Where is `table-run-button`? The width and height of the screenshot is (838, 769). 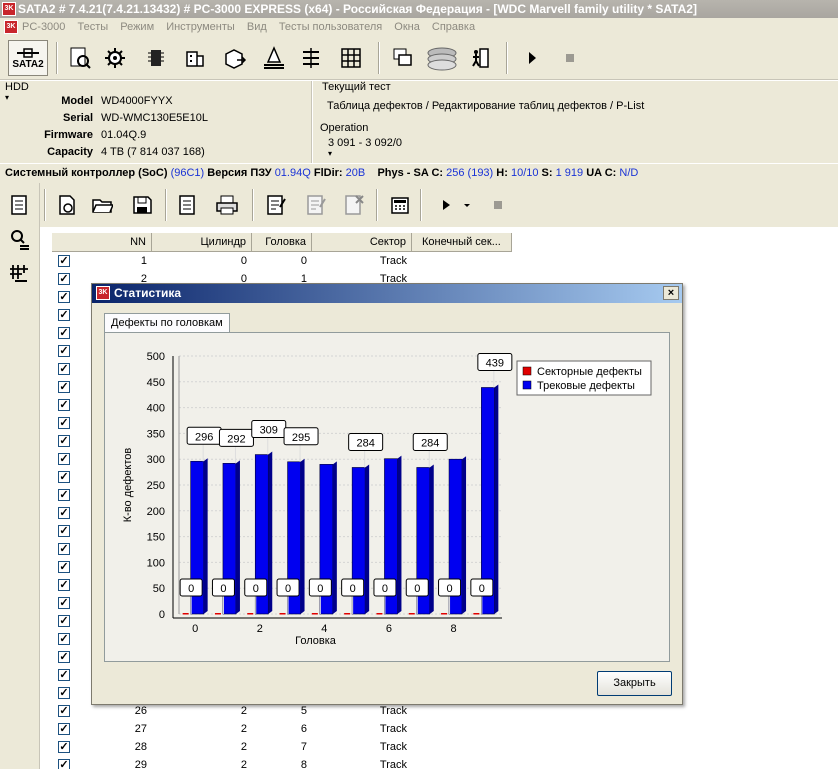
table-run-button is located at coordinates (446, 205).